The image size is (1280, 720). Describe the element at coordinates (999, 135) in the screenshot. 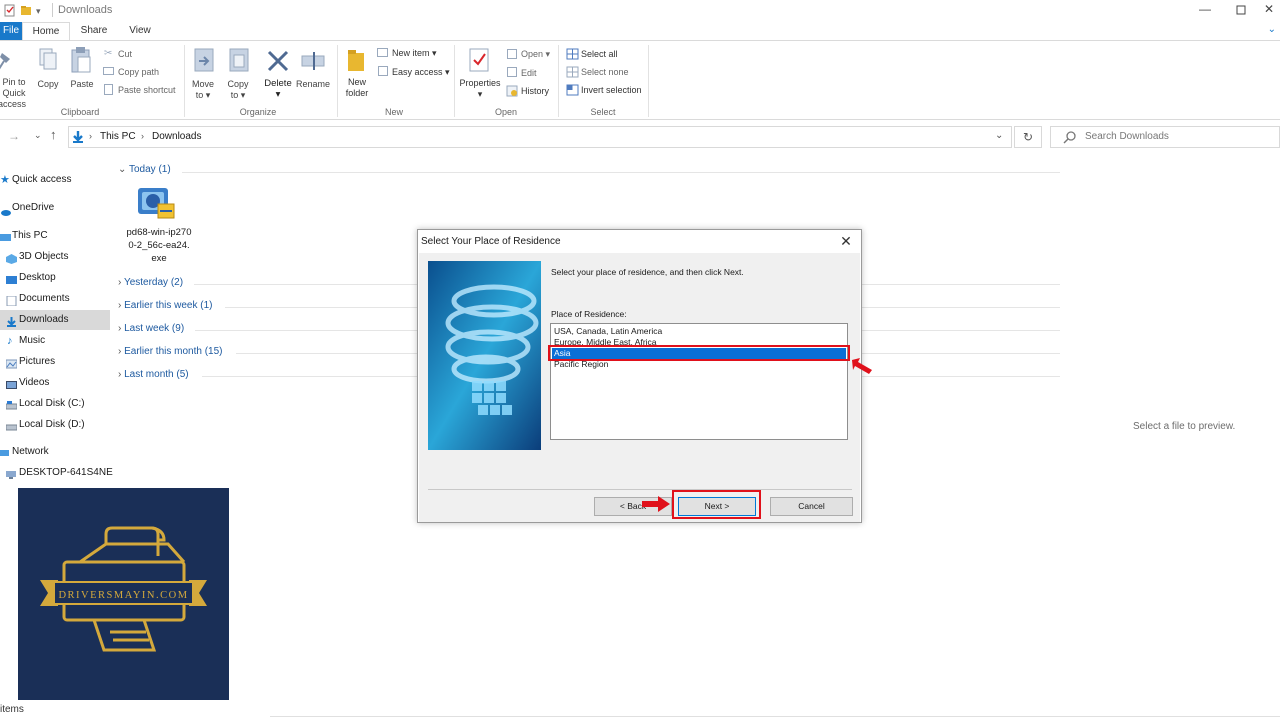

I see `address-dropdown-icon: ⌄` at that location.